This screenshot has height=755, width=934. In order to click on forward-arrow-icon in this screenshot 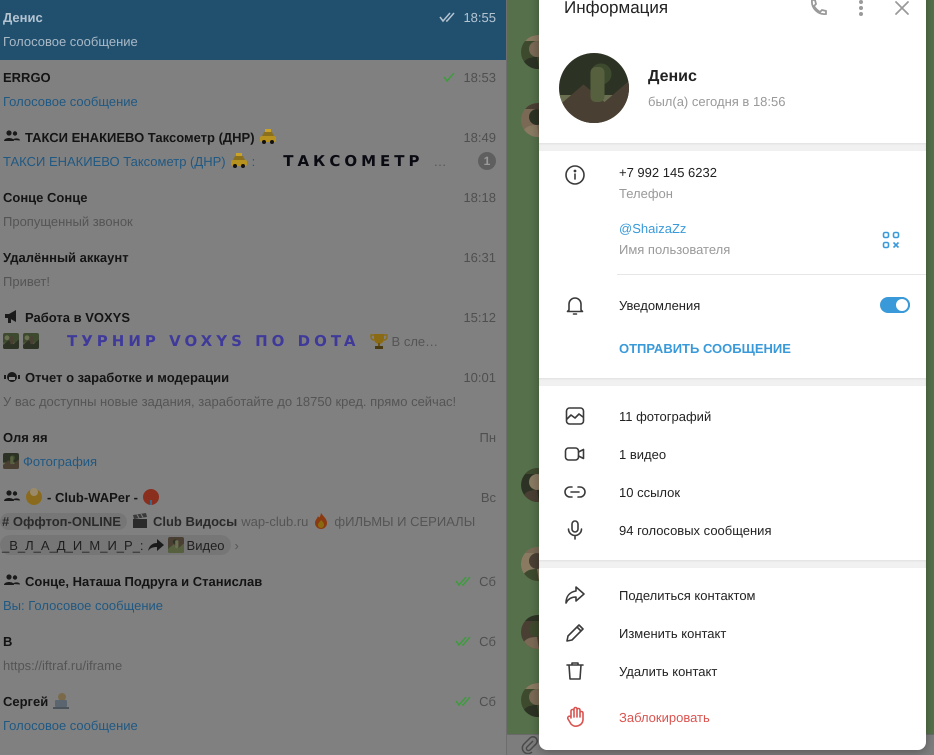, I will do `click(155, 545)`.